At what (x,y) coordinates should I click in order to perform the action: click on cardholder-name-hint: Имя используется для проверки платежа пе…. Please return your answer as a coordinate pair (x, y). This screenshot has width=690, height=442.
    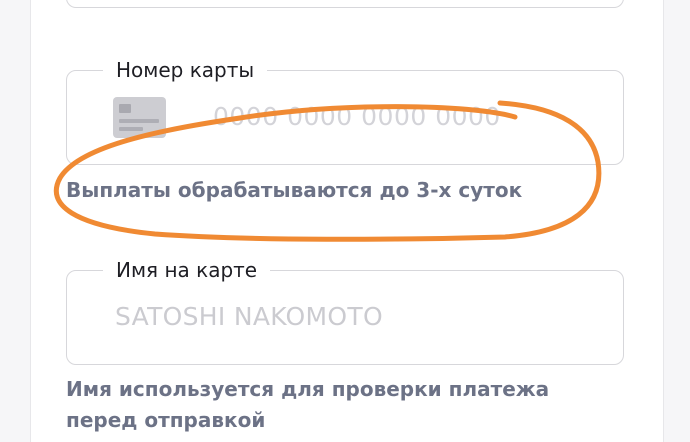
    Looking at the image, I should click on (308, 404).